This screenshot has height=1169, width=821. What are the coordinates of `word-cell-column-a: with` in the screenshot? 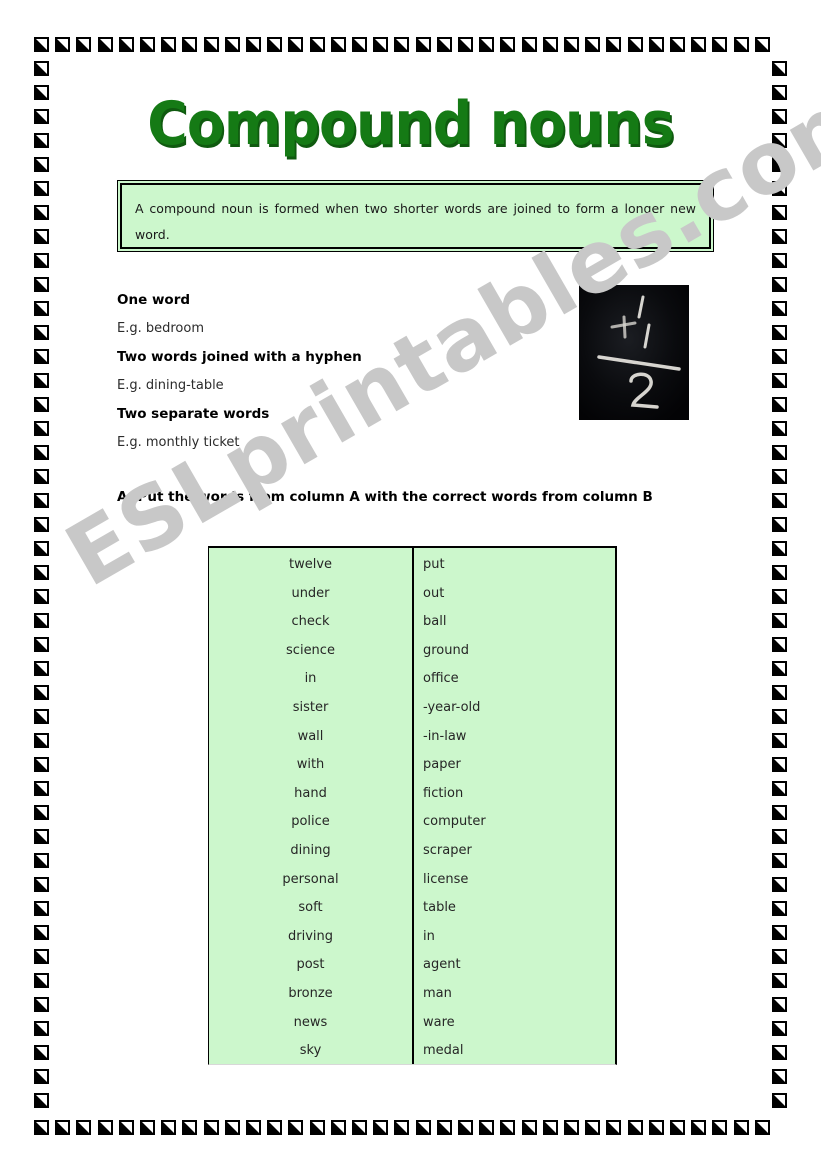 It's located at (310, 765).